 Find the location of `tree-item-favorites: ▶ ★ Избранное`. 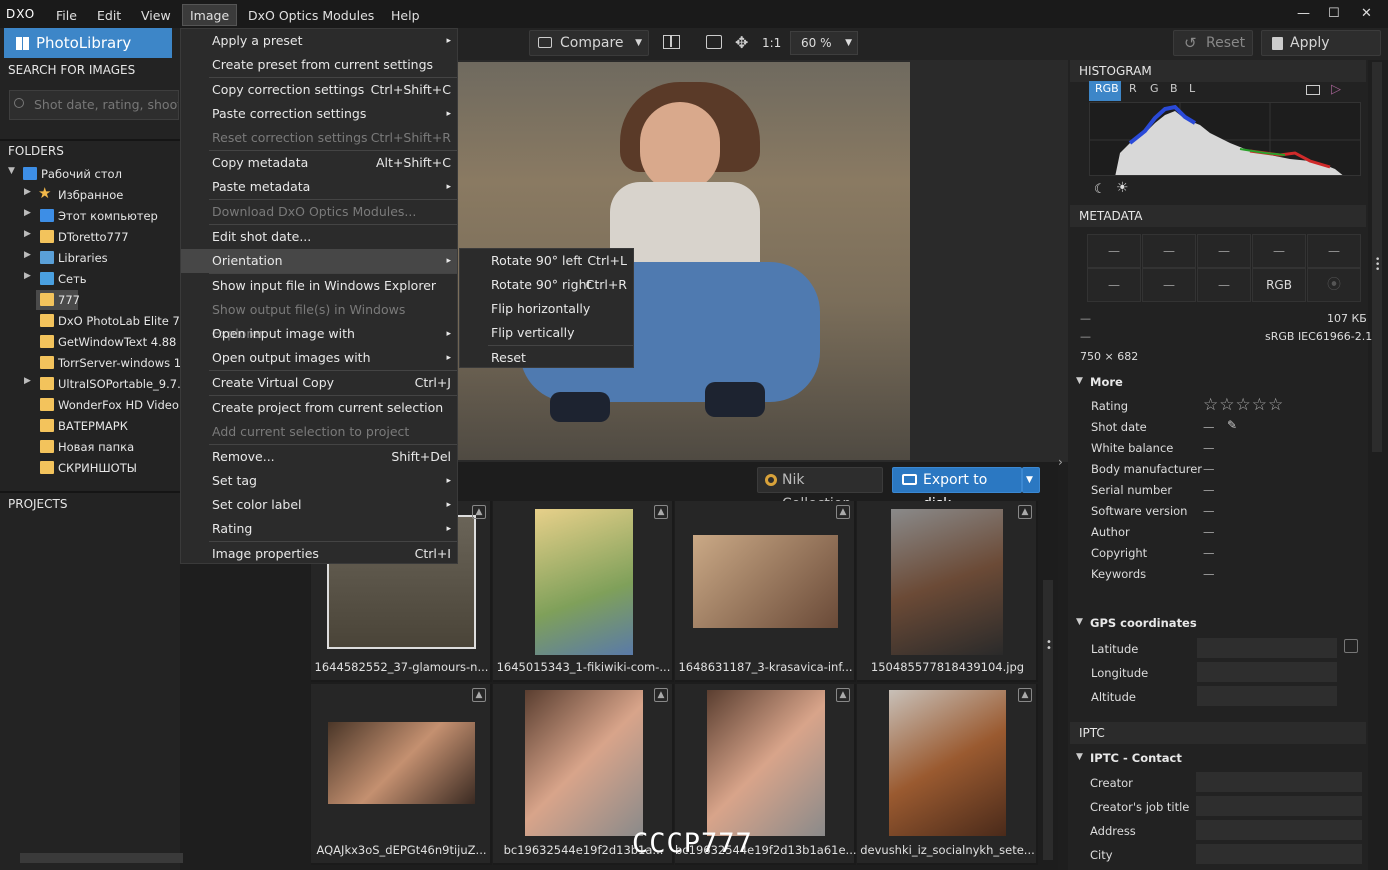

tree-item-favorites: ▶ ★ Избранное is located at coordinates (90, 195).